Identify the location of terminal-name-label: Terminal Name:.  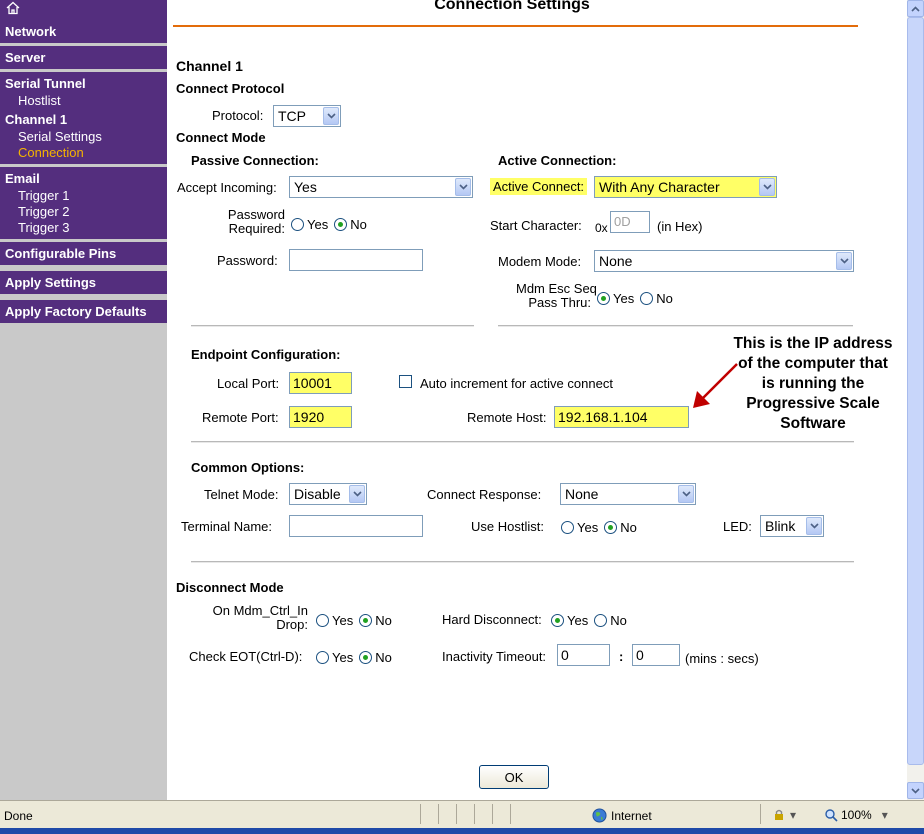
(227, 526).